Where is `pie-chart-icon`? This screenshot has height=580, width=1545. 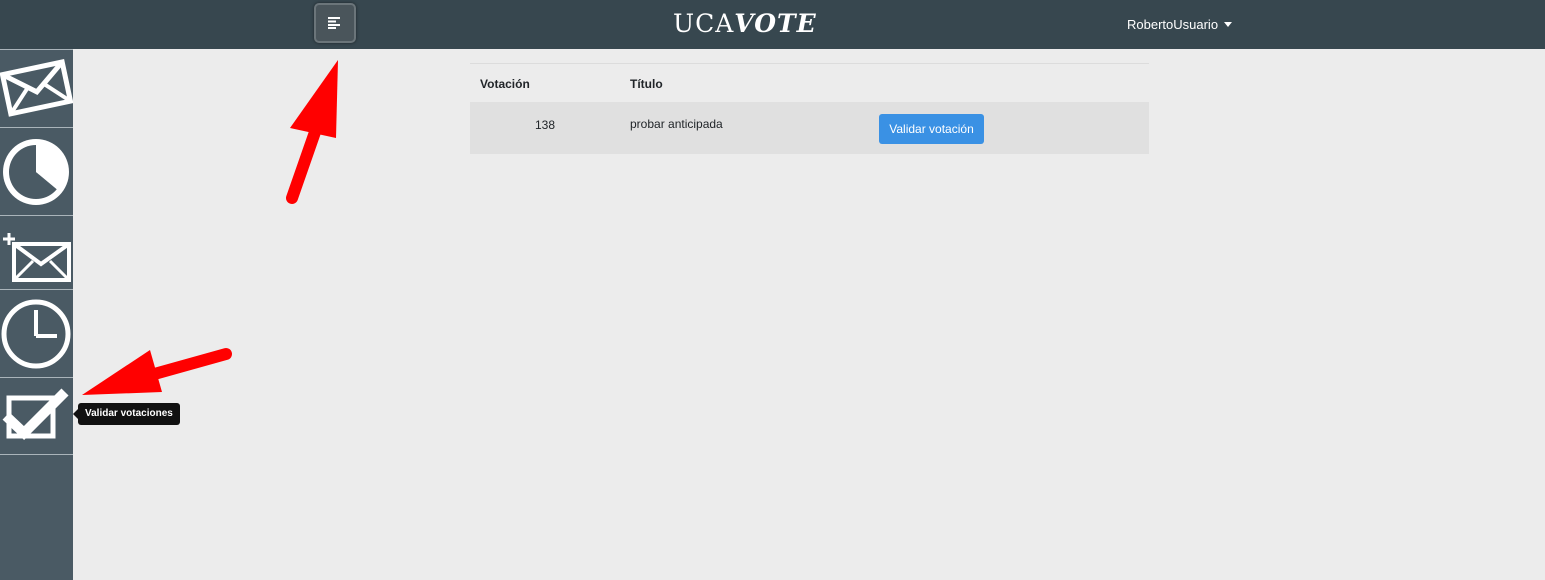 pie-chart-icon is located at coordinates (36, 172).